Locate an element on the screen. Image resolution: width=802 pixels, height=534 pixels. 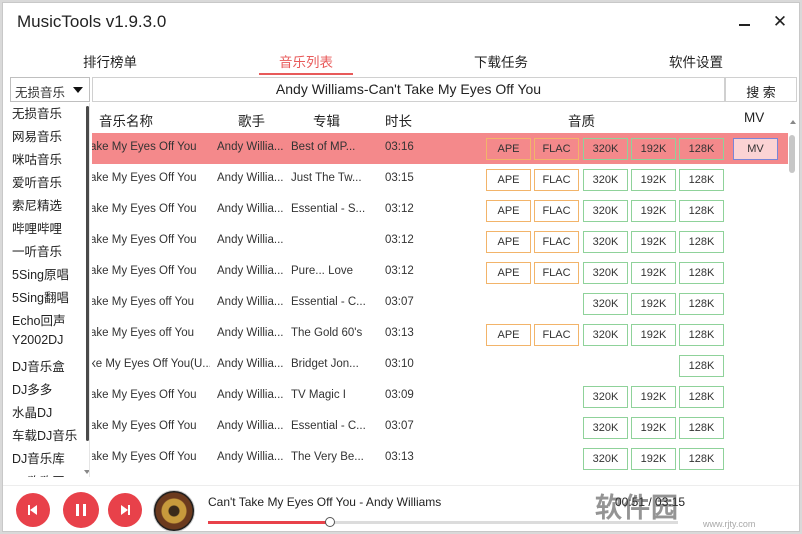
search-button: 搜 索 is located at coordinates (761, 89).